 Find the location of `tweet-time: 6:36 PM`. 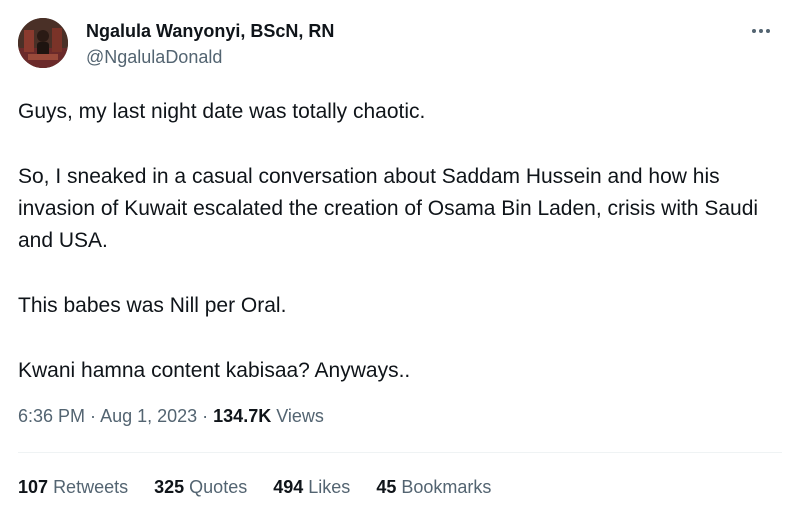

tweet-time: 6:36 PM is located at coordinates (51, 416).